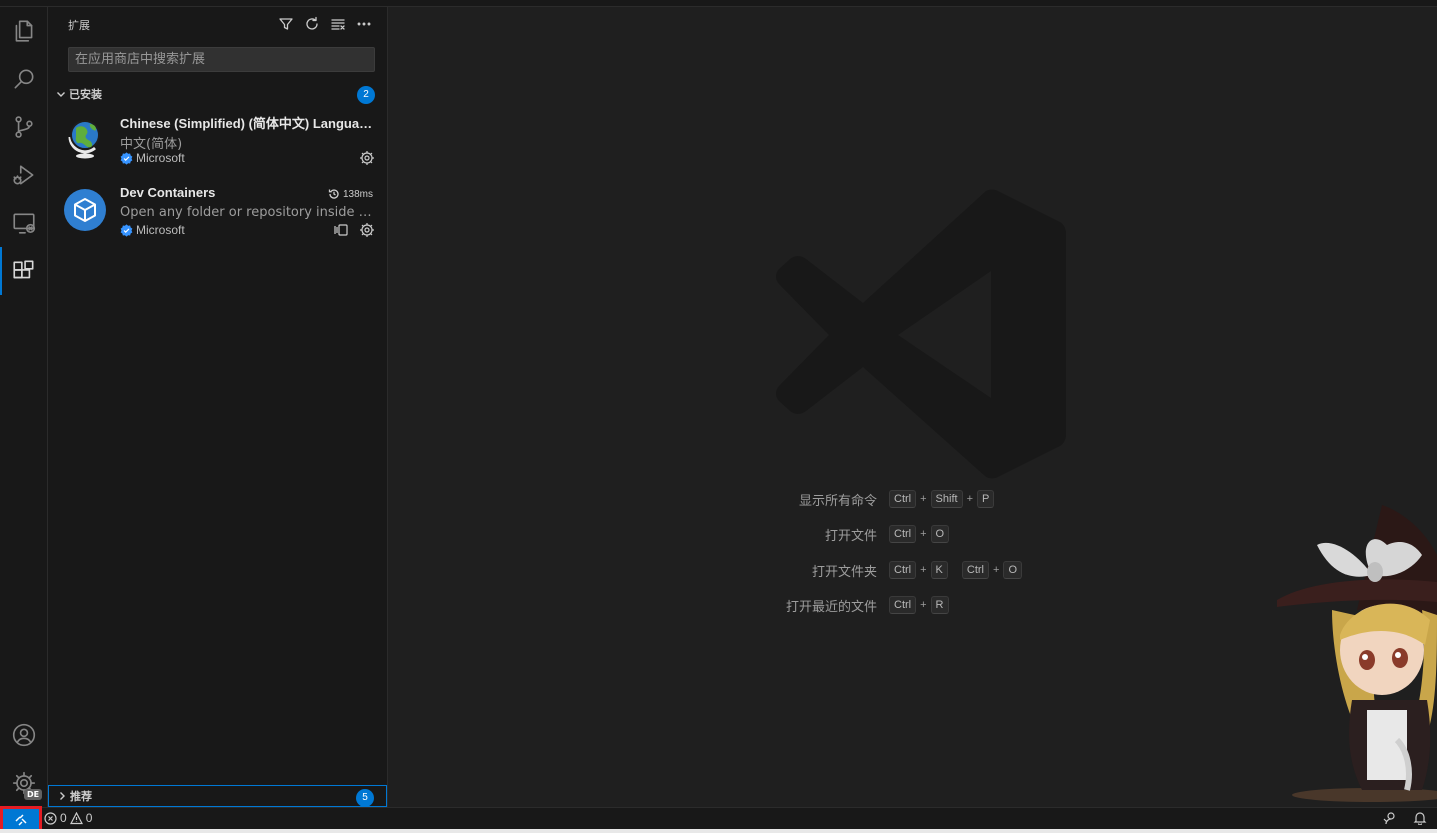 This screenshot has height=833, width=1437. What do you see at coordinates (365, 798) in the screenshot?
I see `recommended-count-badge: 5` at bounding box center [365, 798].